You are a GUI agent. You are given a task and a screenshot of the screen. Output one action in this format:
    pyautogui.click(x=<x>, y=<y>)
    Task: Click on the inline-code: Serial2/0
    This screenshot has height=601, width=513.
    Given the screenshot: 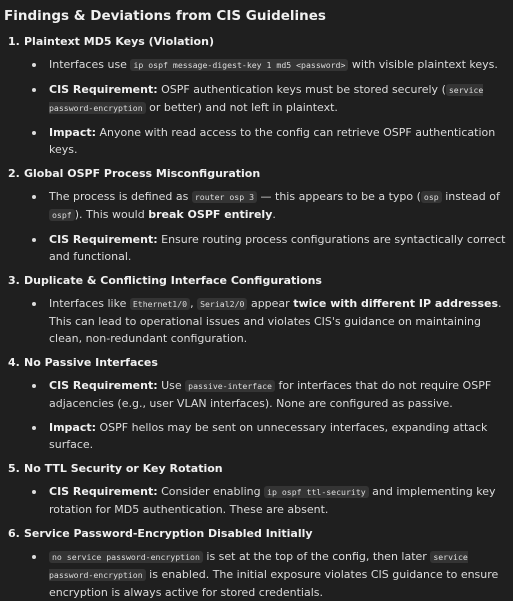 What is the action you would take?
    pyautogui.click(x=222, y=304)
    